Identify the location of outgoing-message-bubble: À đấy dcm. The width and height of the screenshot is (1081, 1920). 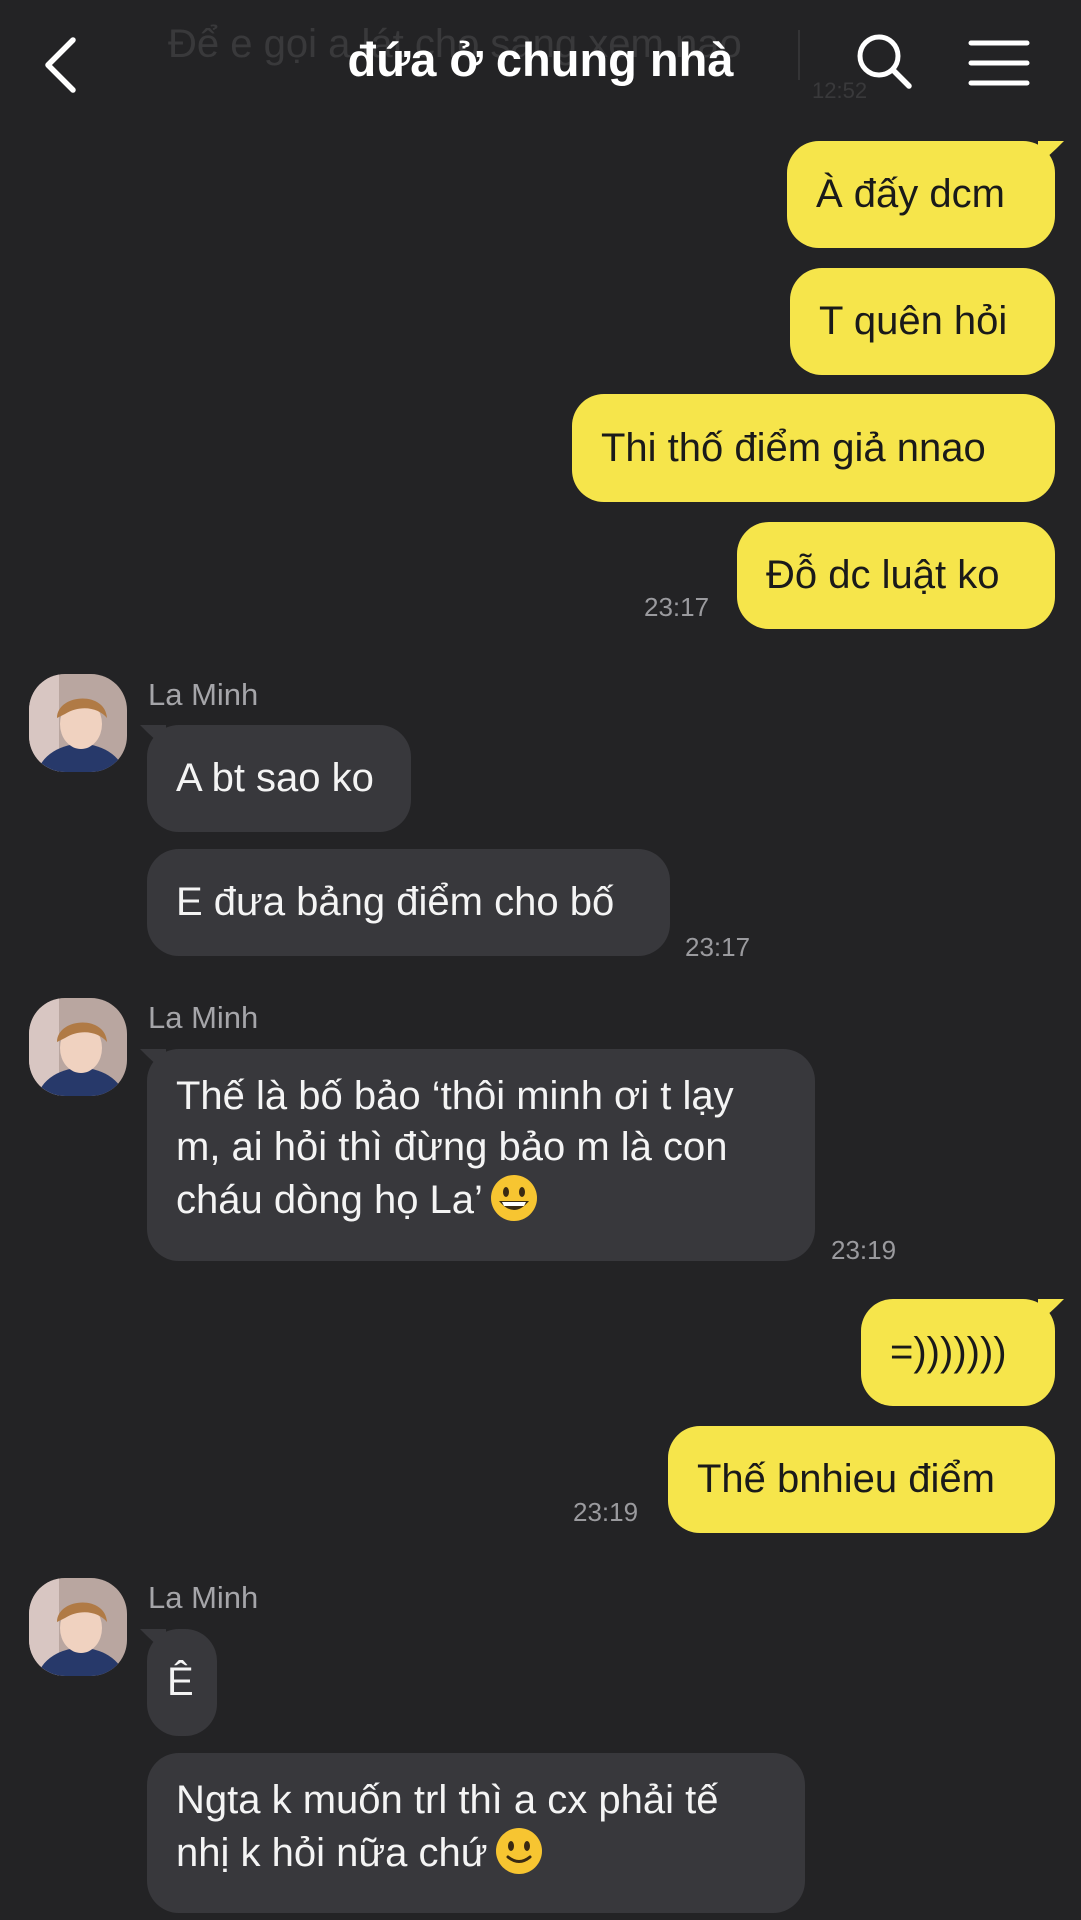
(921, 194).